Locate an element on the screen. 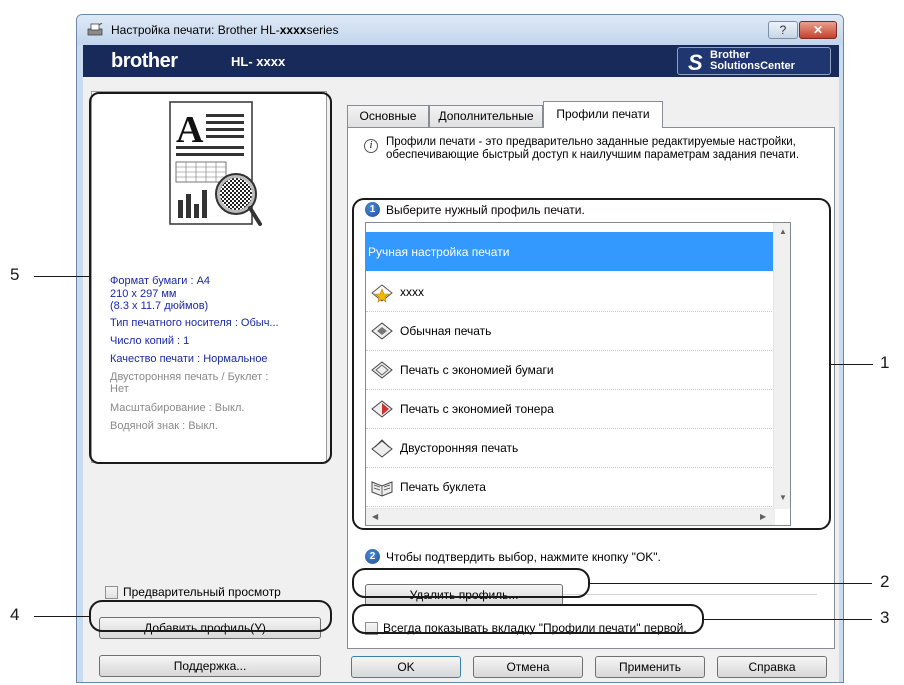 This screenshot has height=685, width=904. callout-number-1: 1 is located at coordinates (885, 362).